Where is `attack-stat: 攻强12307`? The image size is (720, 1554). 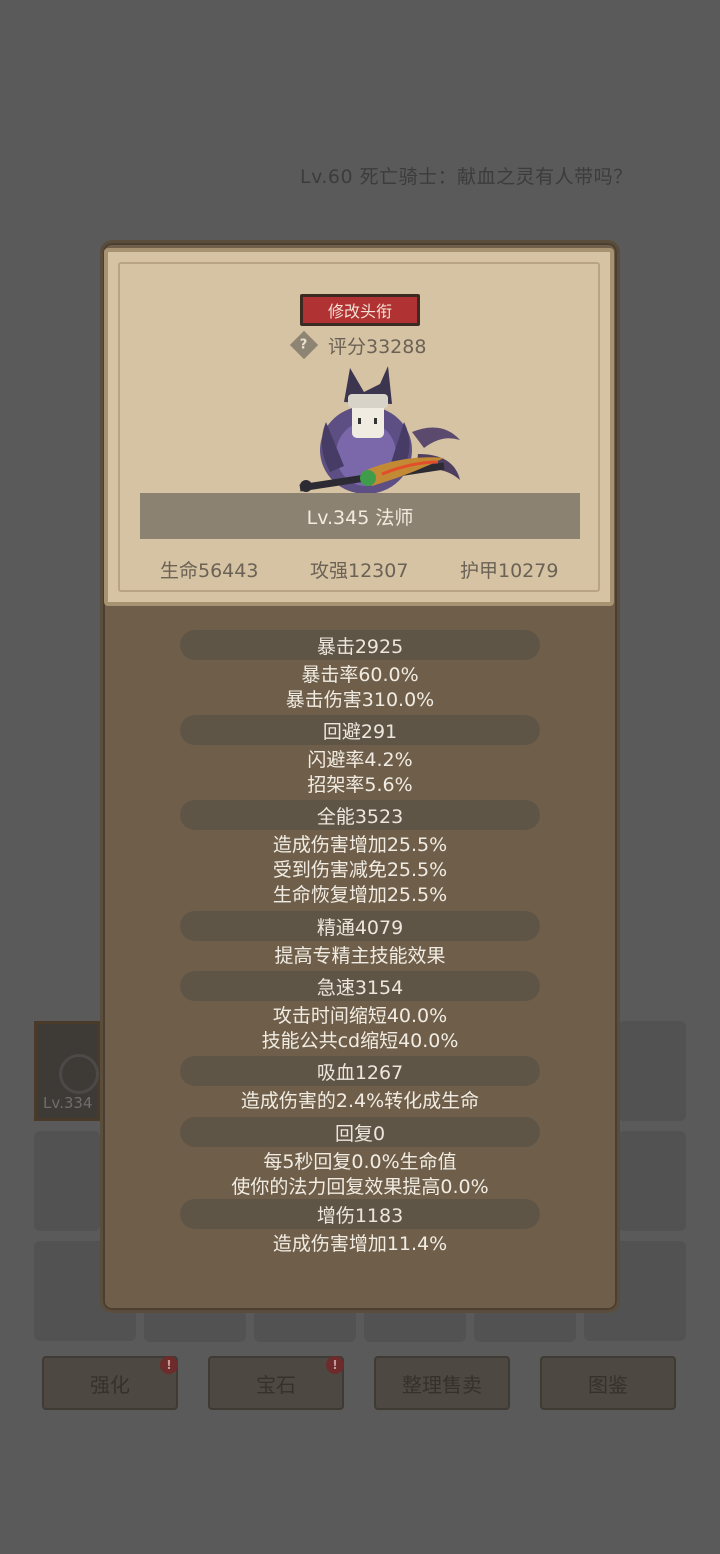
attack-stat: 攻强12307 is located at coordinates (359, 571).